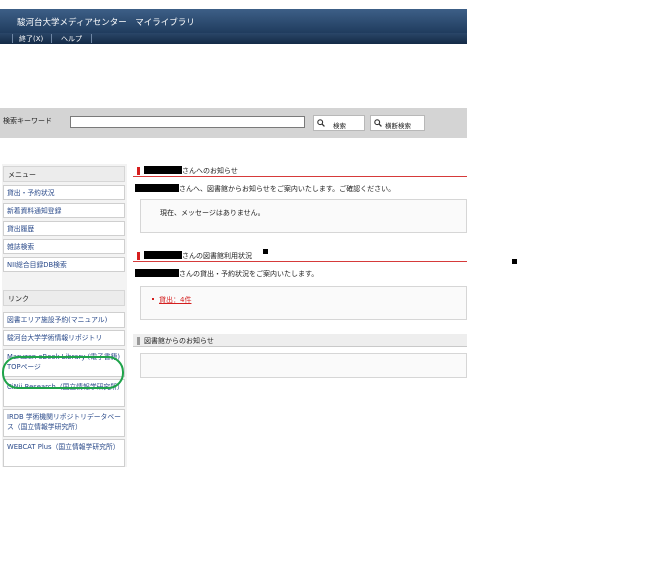 The height and width of the screenshot is (571, 651). I want to click on link-irdb: IRDB 学術機関リポジトリデータベース（国立情報学研究所）, so click(64, 423).